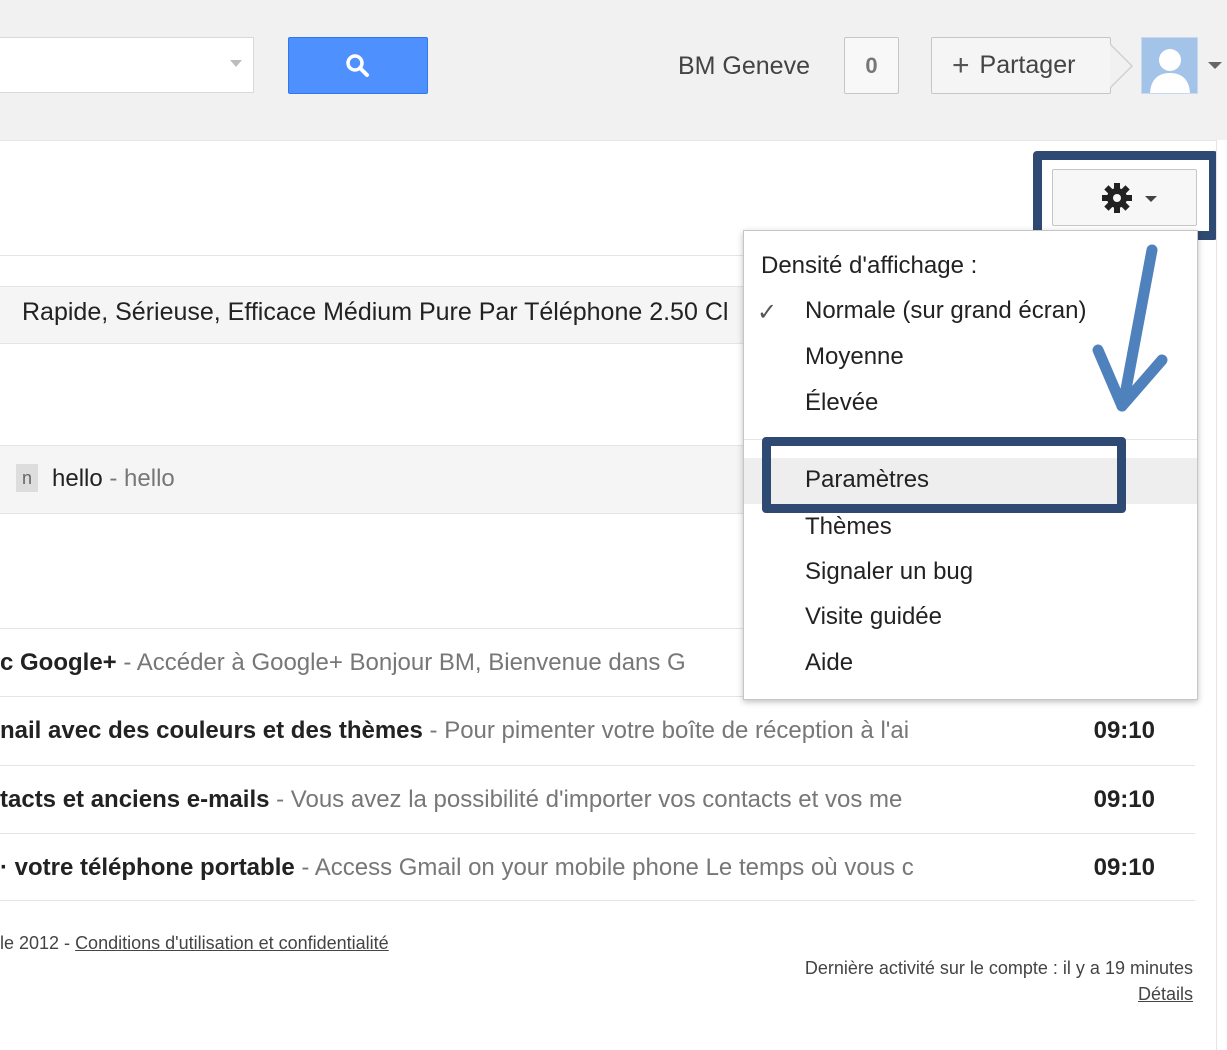 Image resolution: width=1227 pixels, height=1050 pixels. What do you see at coordinates (597, 900) in the screenshot?
I see `list-bottom-divider` at bounding box center [597, 900].